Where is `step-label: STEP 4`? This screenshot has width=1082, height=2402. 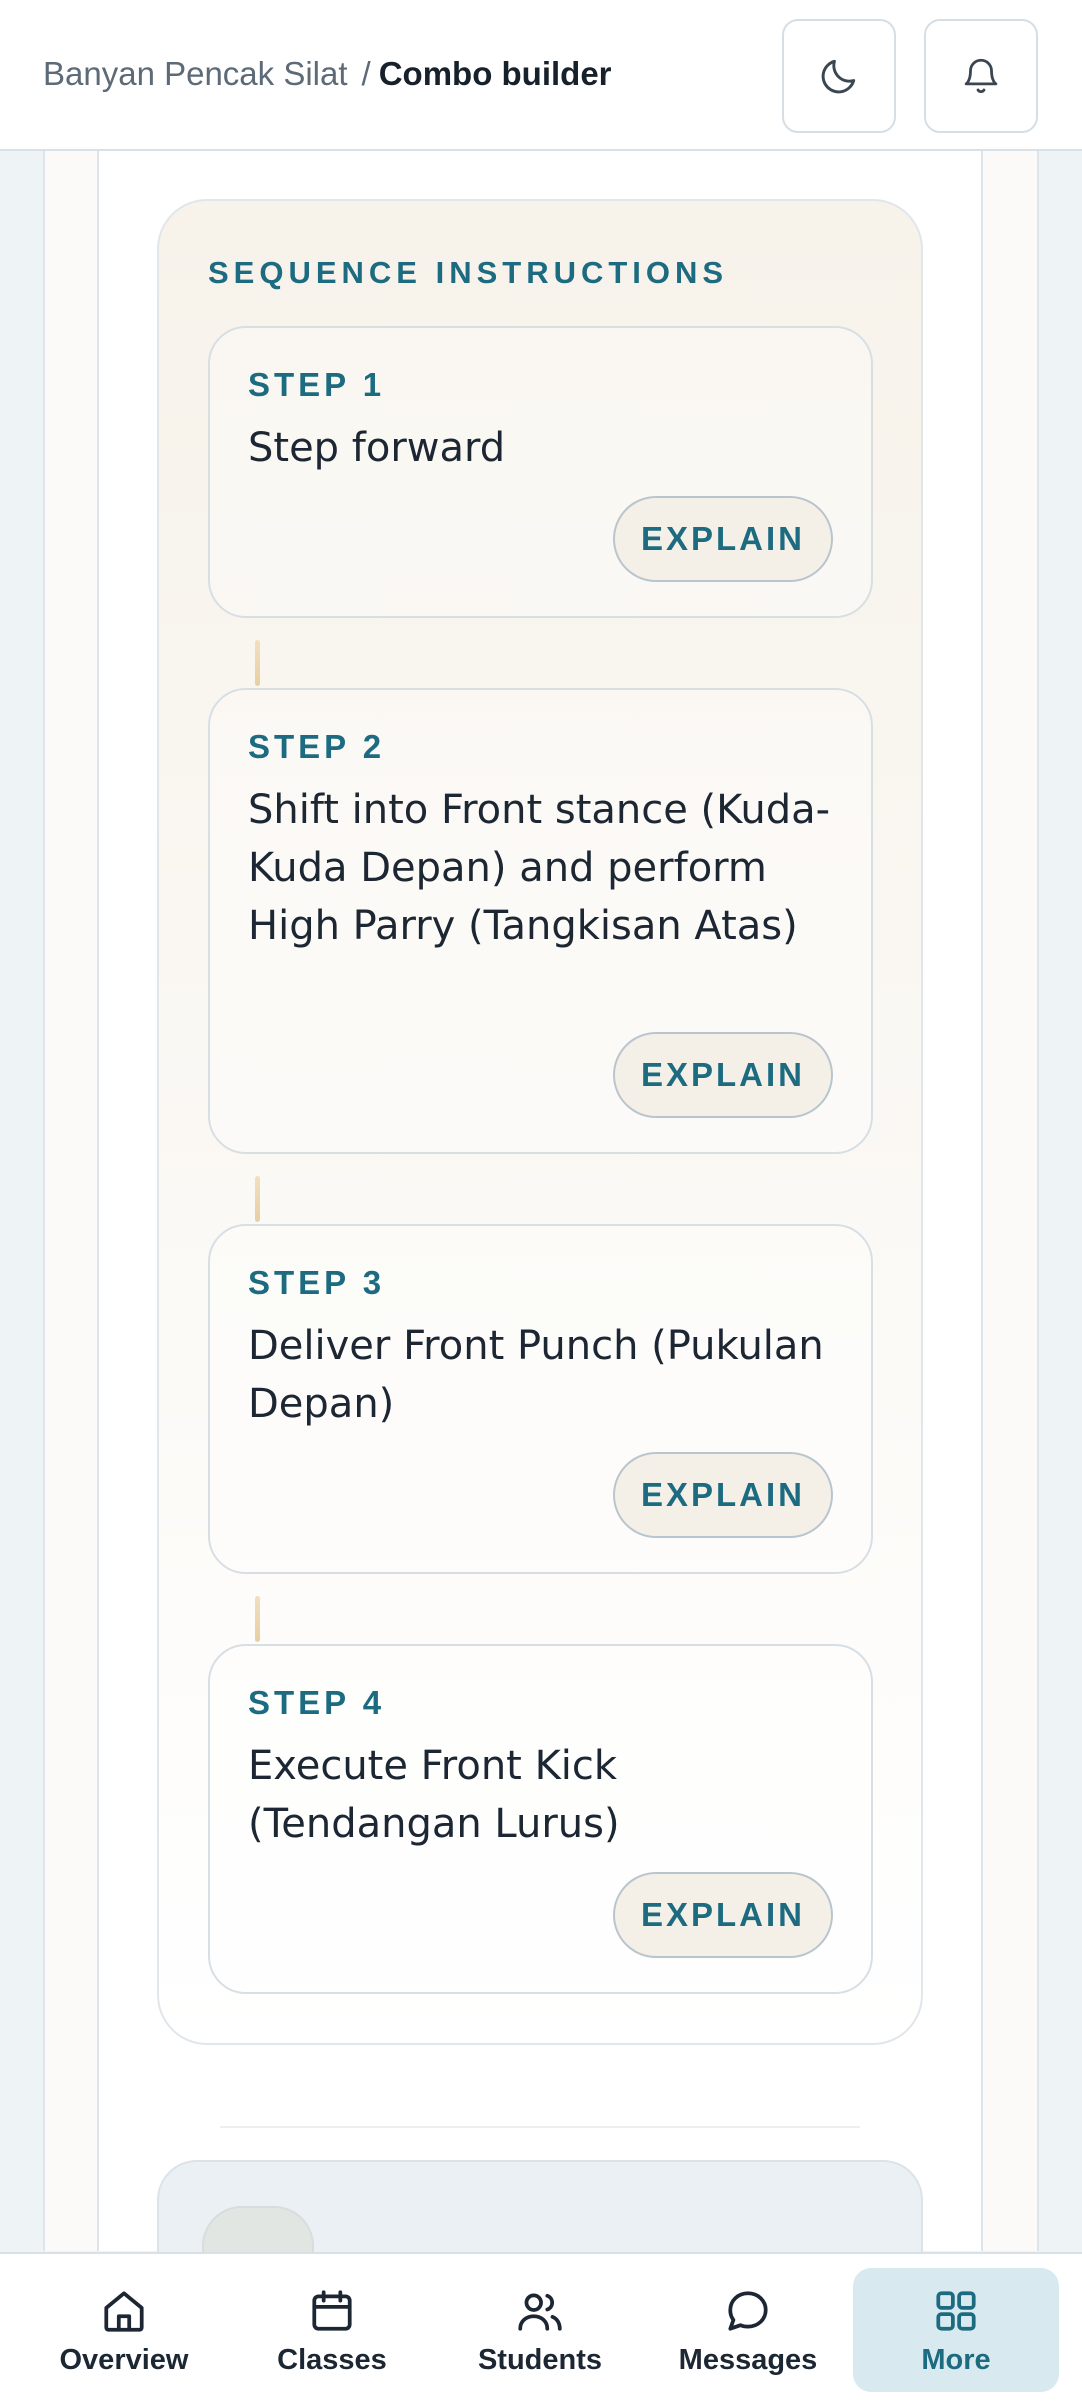 step-label: STEP 4 is located at coordinates (317, 1702).